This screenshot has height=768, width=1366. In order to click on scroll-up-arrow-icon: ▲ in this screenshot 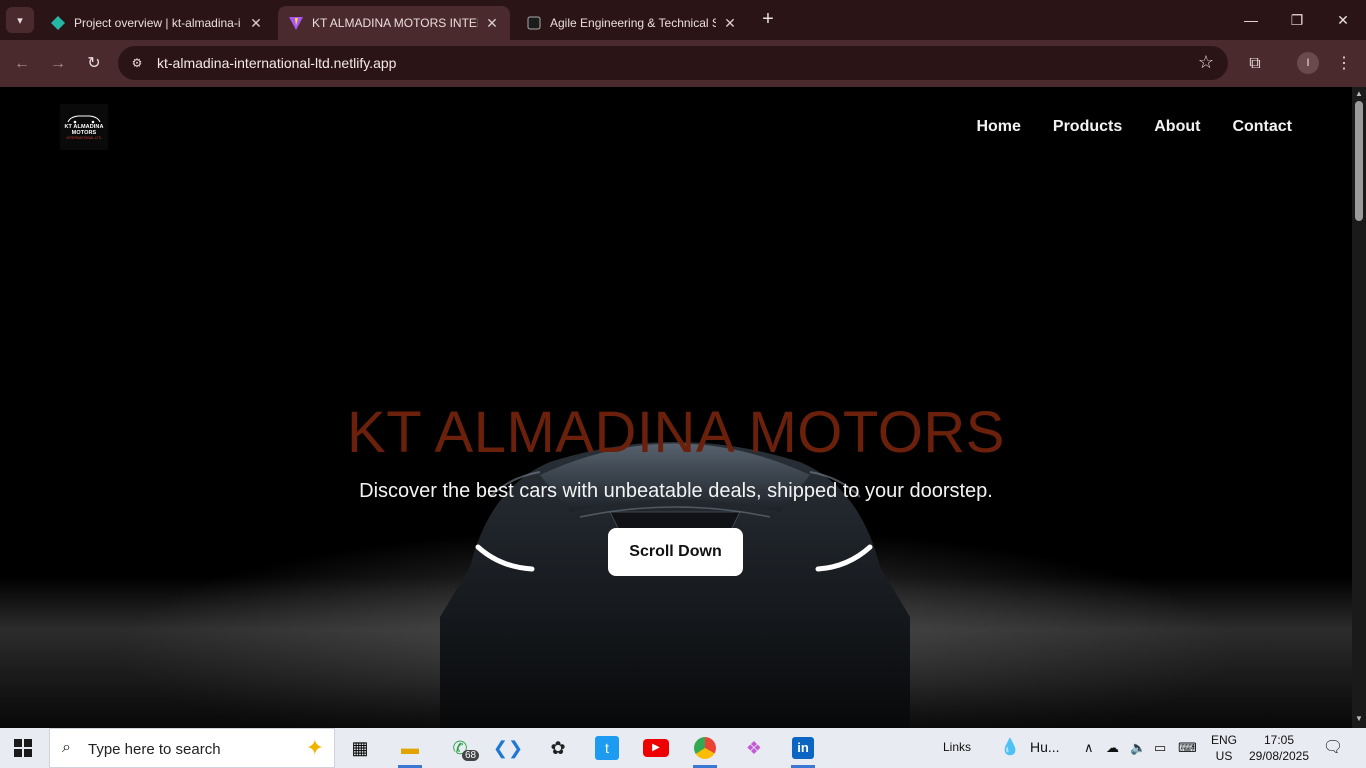, I will do `click(1359, 93)`.